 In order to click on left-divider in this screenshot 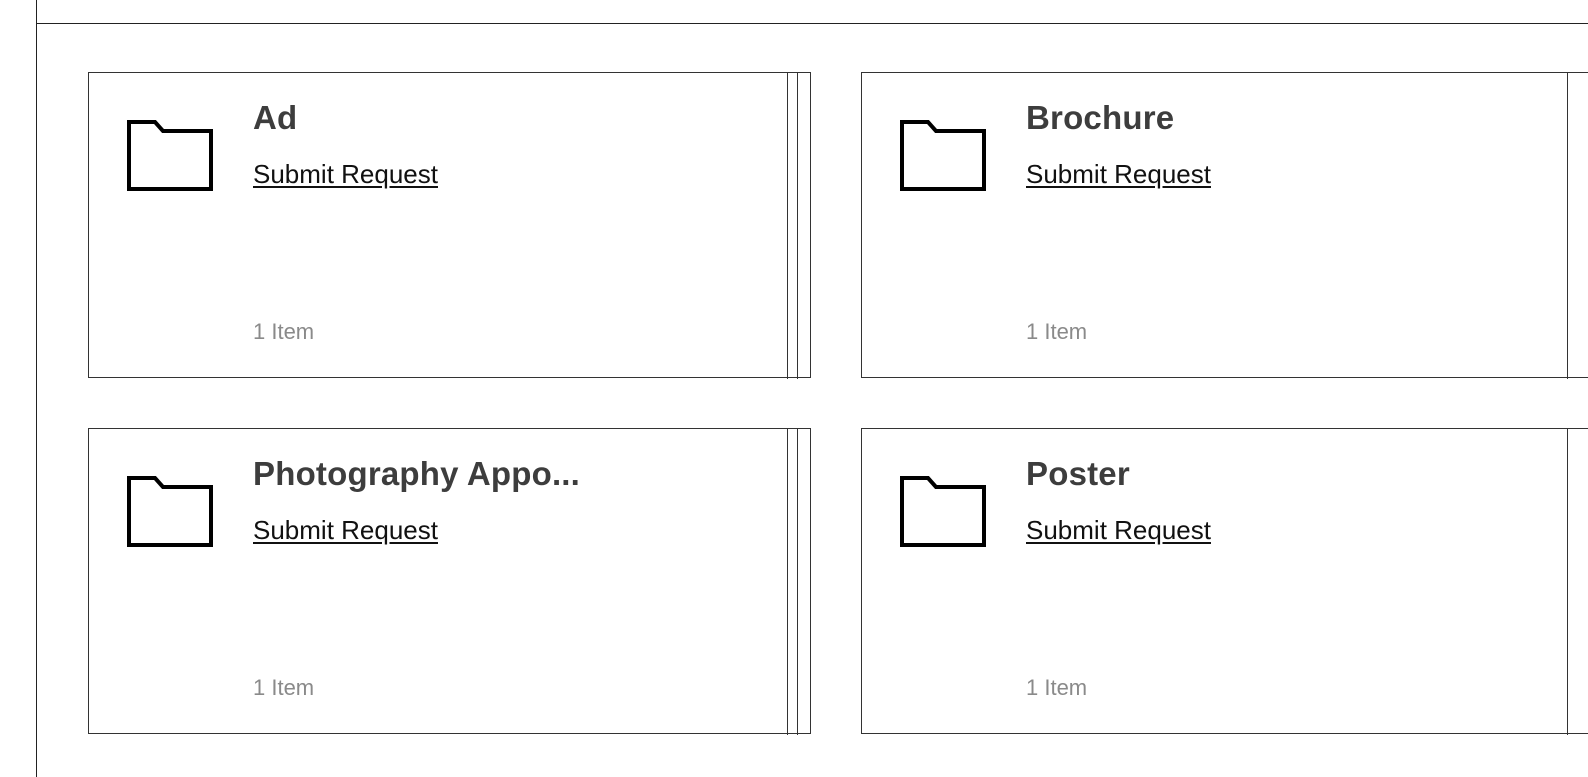, I will do `click(36, 388)`.